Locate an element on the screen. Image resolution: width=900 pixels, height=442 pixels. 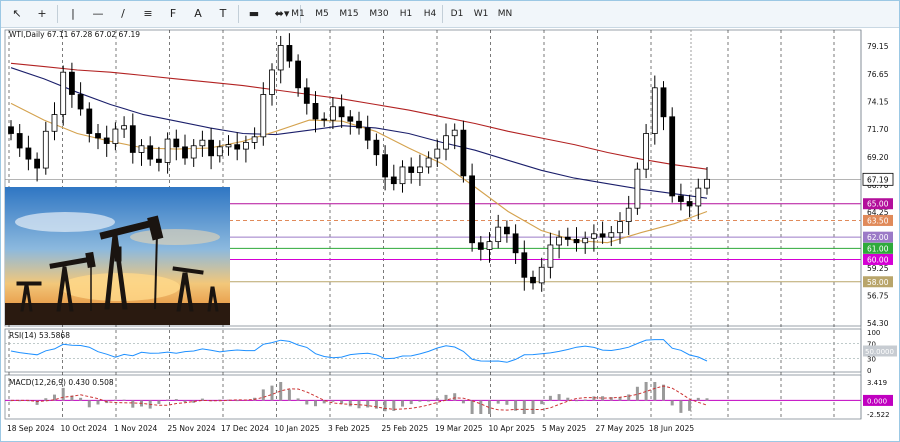
time-label: 25 Nov 2024 is located at coordinates (192, 428).